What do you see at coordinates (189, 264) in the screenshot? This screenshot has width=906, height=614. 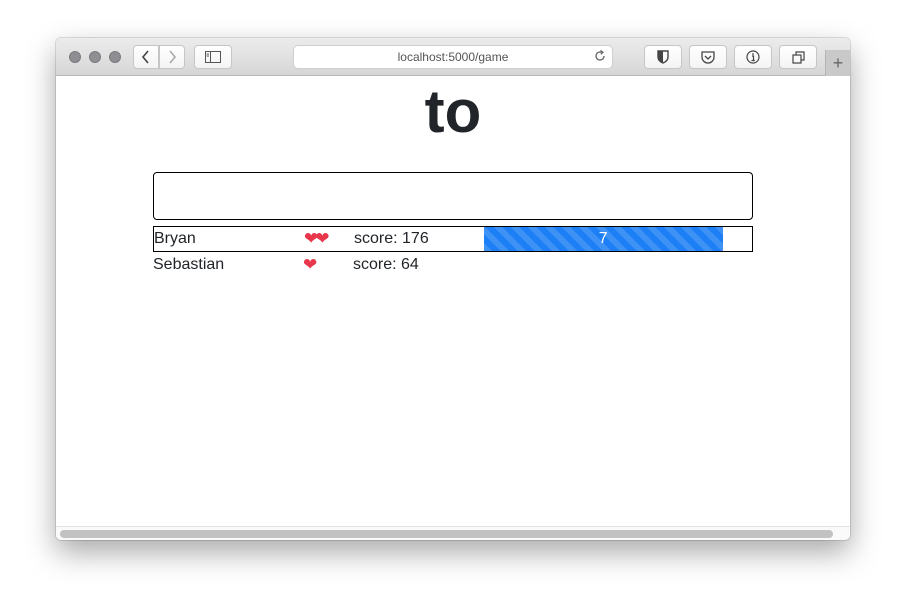 I see `player-name: Sebastian` at bounding box center [189, 264].